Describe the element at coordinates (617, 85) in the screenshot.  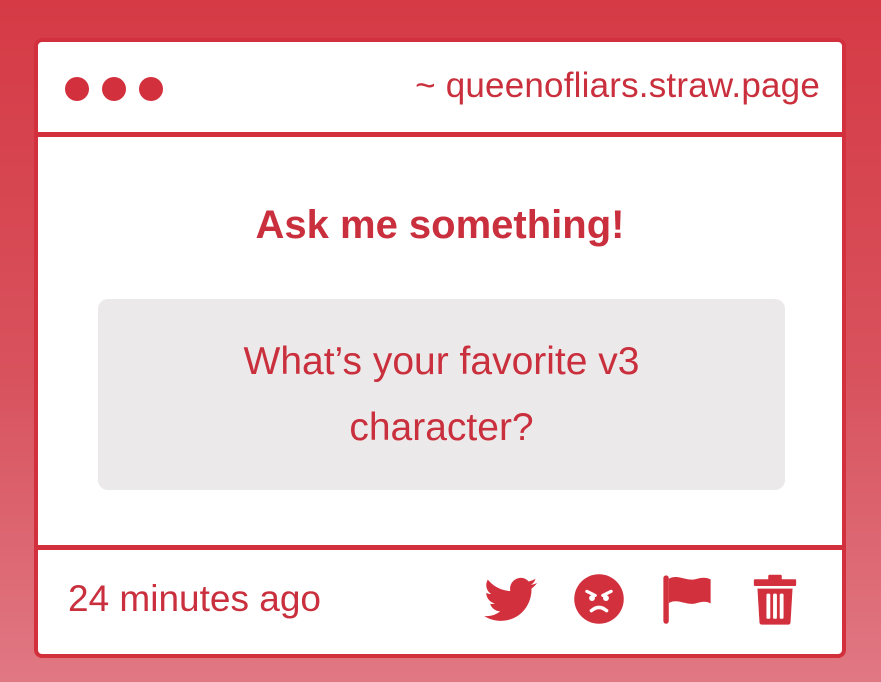
I see `page-url: ~ queenofliars.straw.page` at that location.